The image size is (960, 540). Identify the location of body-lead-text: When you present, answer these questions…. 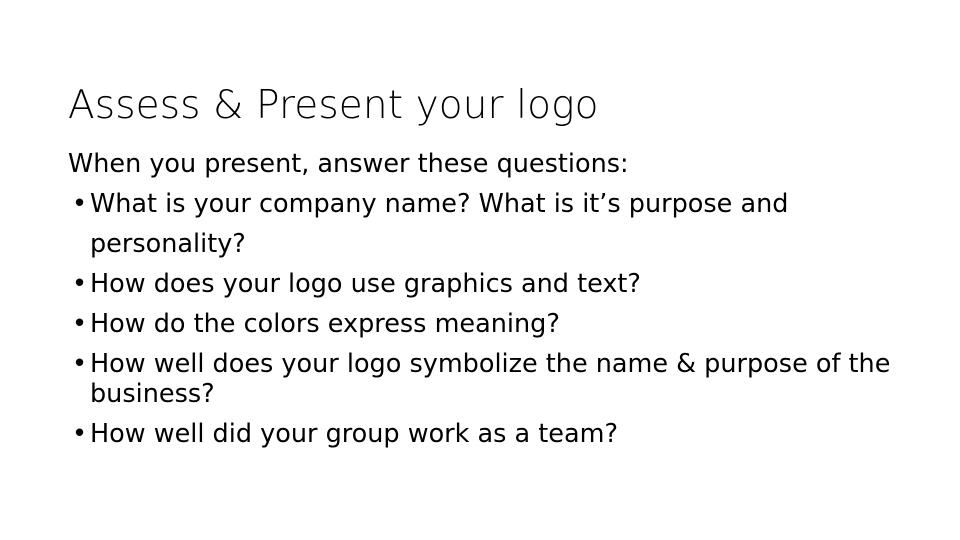
(348, 164).